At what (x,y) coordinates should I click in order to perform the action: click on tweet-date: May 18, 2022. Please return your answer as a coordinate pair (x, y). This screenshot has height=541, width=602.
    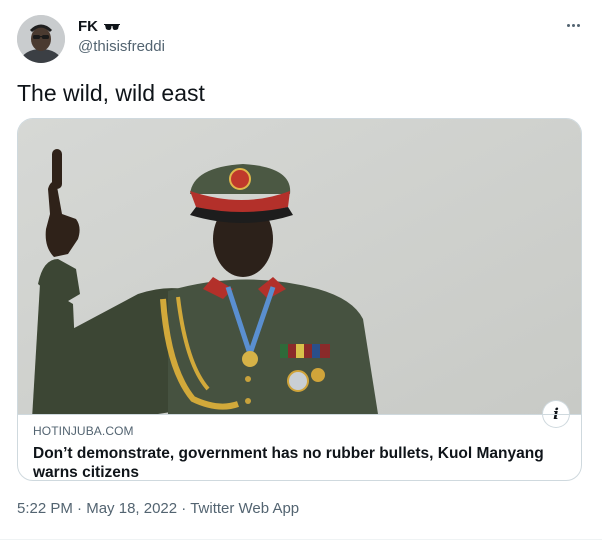
    Looking at the image, I should click on (131, 508).